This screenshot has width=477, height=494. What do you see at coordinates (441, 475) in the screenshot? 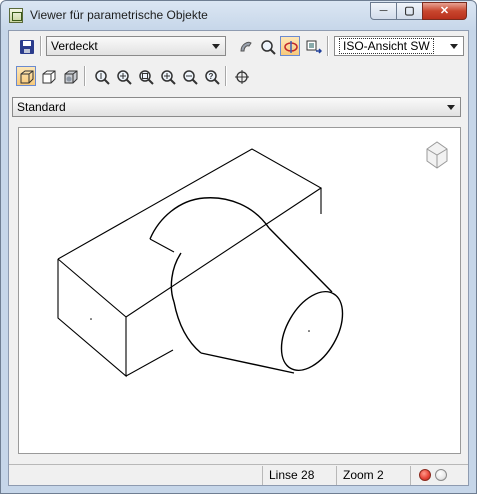
I see `status-indicator-icon` at bounding box center [441, 475].